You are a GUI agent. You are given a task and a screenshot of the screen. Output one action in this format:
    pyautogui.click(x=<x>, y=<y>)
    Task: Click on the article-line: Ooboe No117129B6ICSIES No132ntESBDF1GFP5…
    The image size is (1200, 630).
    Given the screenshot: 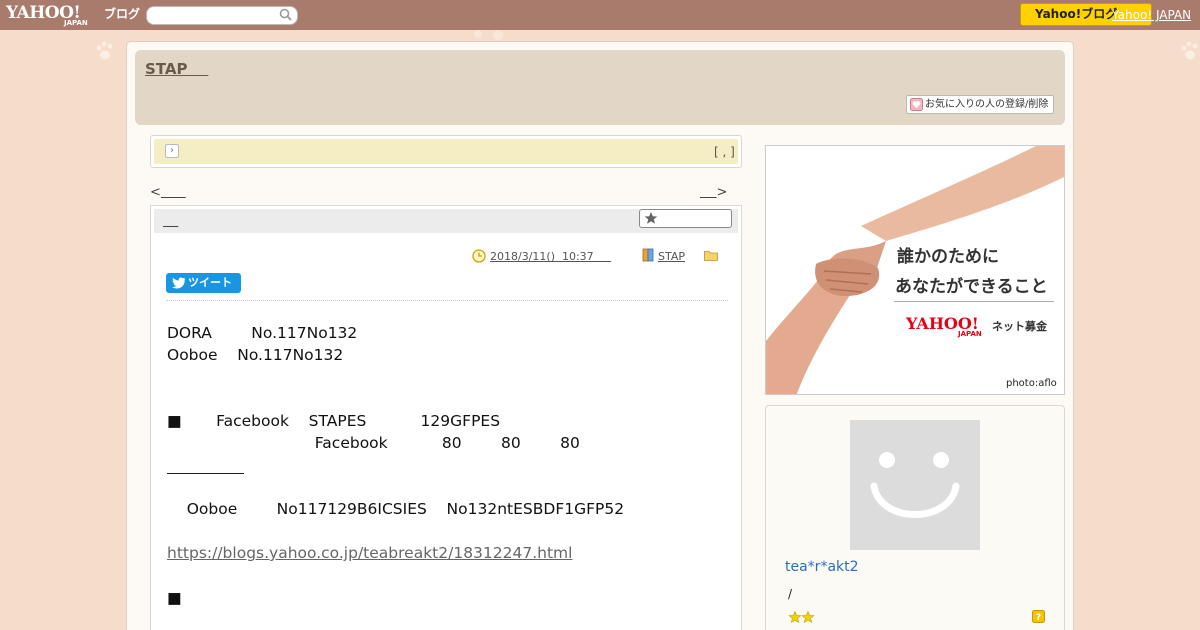 What is the action you would take?
    pyautogui.click(x=396, y=509)
    